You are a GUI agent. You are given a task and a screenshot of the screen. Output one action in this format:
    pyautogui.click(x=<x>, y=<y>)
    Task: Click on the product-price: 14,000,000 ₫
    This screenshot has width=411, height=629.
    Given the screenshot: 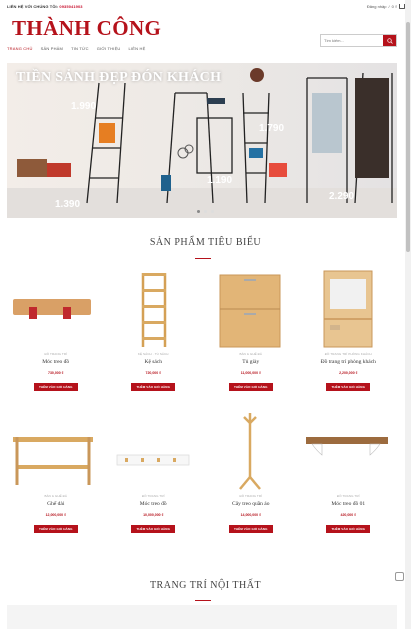 What is the action you would take?
    pyautogui.click(x=250, y=515)
    